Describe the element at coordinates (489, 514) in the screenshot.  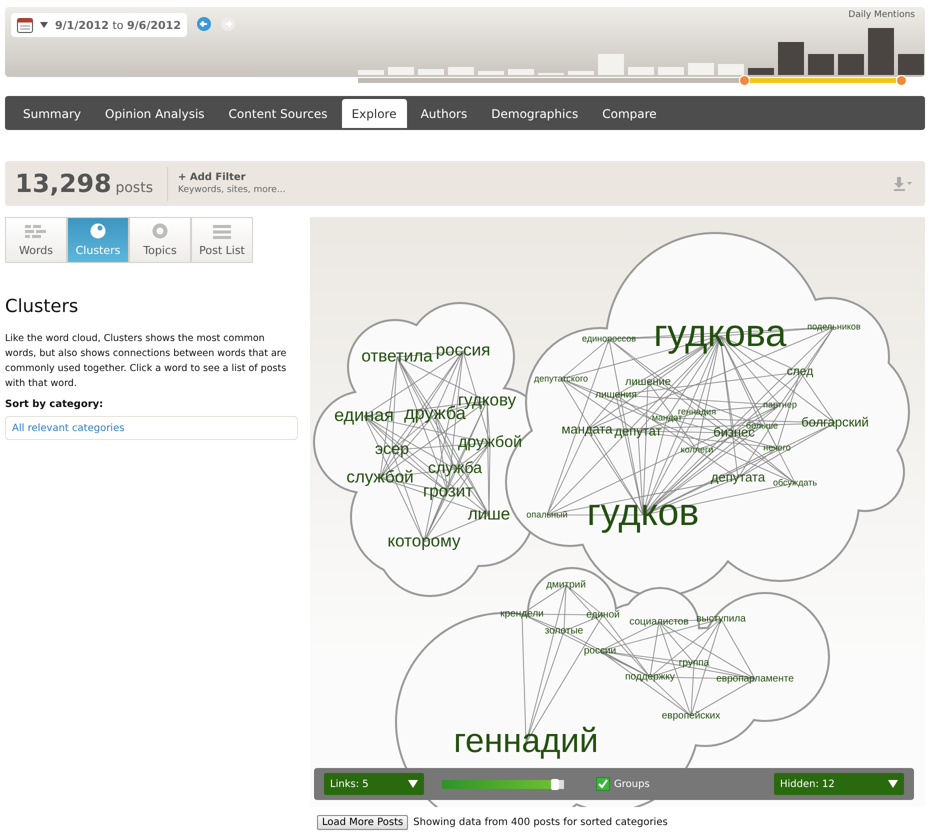
I see `cluster-word: лише` at that location.